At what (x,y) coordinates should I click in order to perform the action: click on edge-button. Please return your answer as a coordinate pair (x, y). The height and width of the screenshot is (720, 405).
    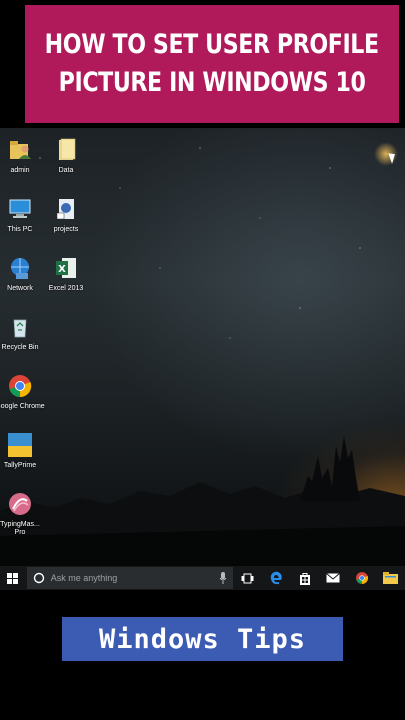
    Looking at the image, I should click on (275, 578).